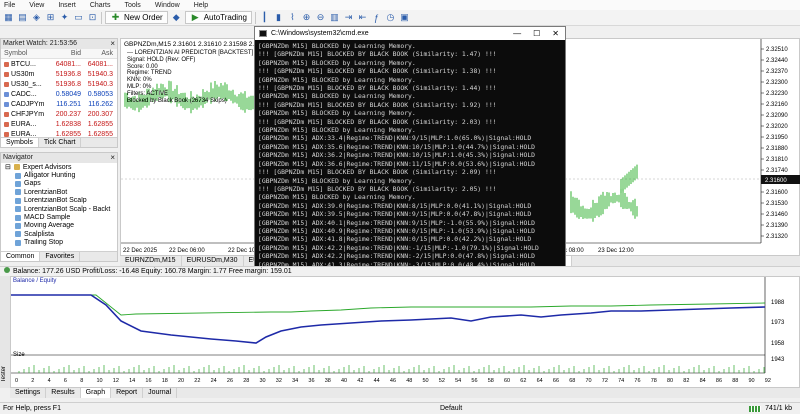 The image size is (800, 414). I want to click on date-label: 23 Dec 12:00, so click(616, 251).